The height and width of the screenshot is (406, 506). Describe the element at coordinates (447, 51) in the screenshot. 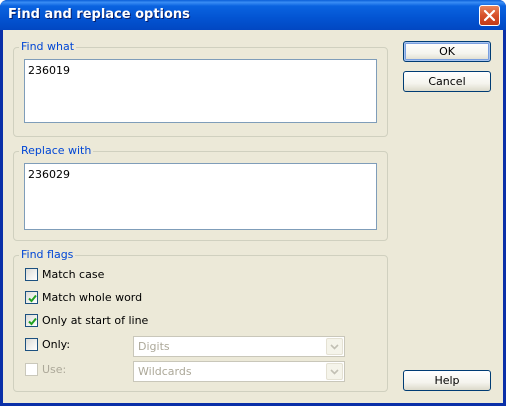

I see `ok-button: OK` at that location.